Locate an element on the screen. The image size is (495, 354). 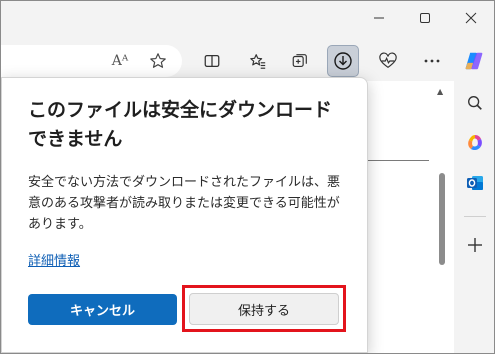
collections-button is located at coordinates (300, 61).